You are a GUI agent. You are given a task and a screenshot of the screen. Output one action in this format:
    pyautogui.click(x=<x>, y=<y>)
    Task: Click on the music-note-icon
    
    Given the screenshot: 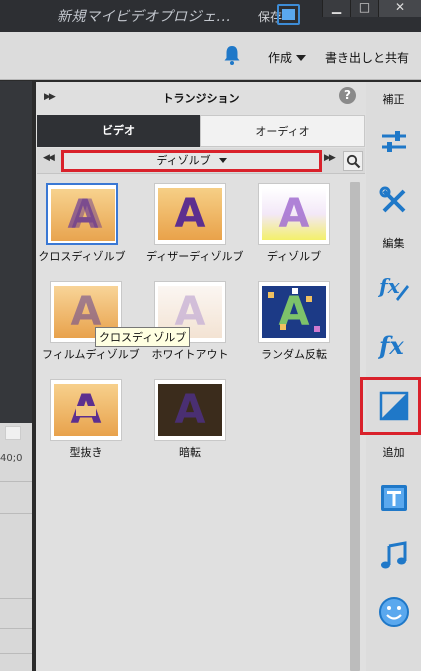 What is the action you would take?
    pyautogui.click(x=394, y=556)
    